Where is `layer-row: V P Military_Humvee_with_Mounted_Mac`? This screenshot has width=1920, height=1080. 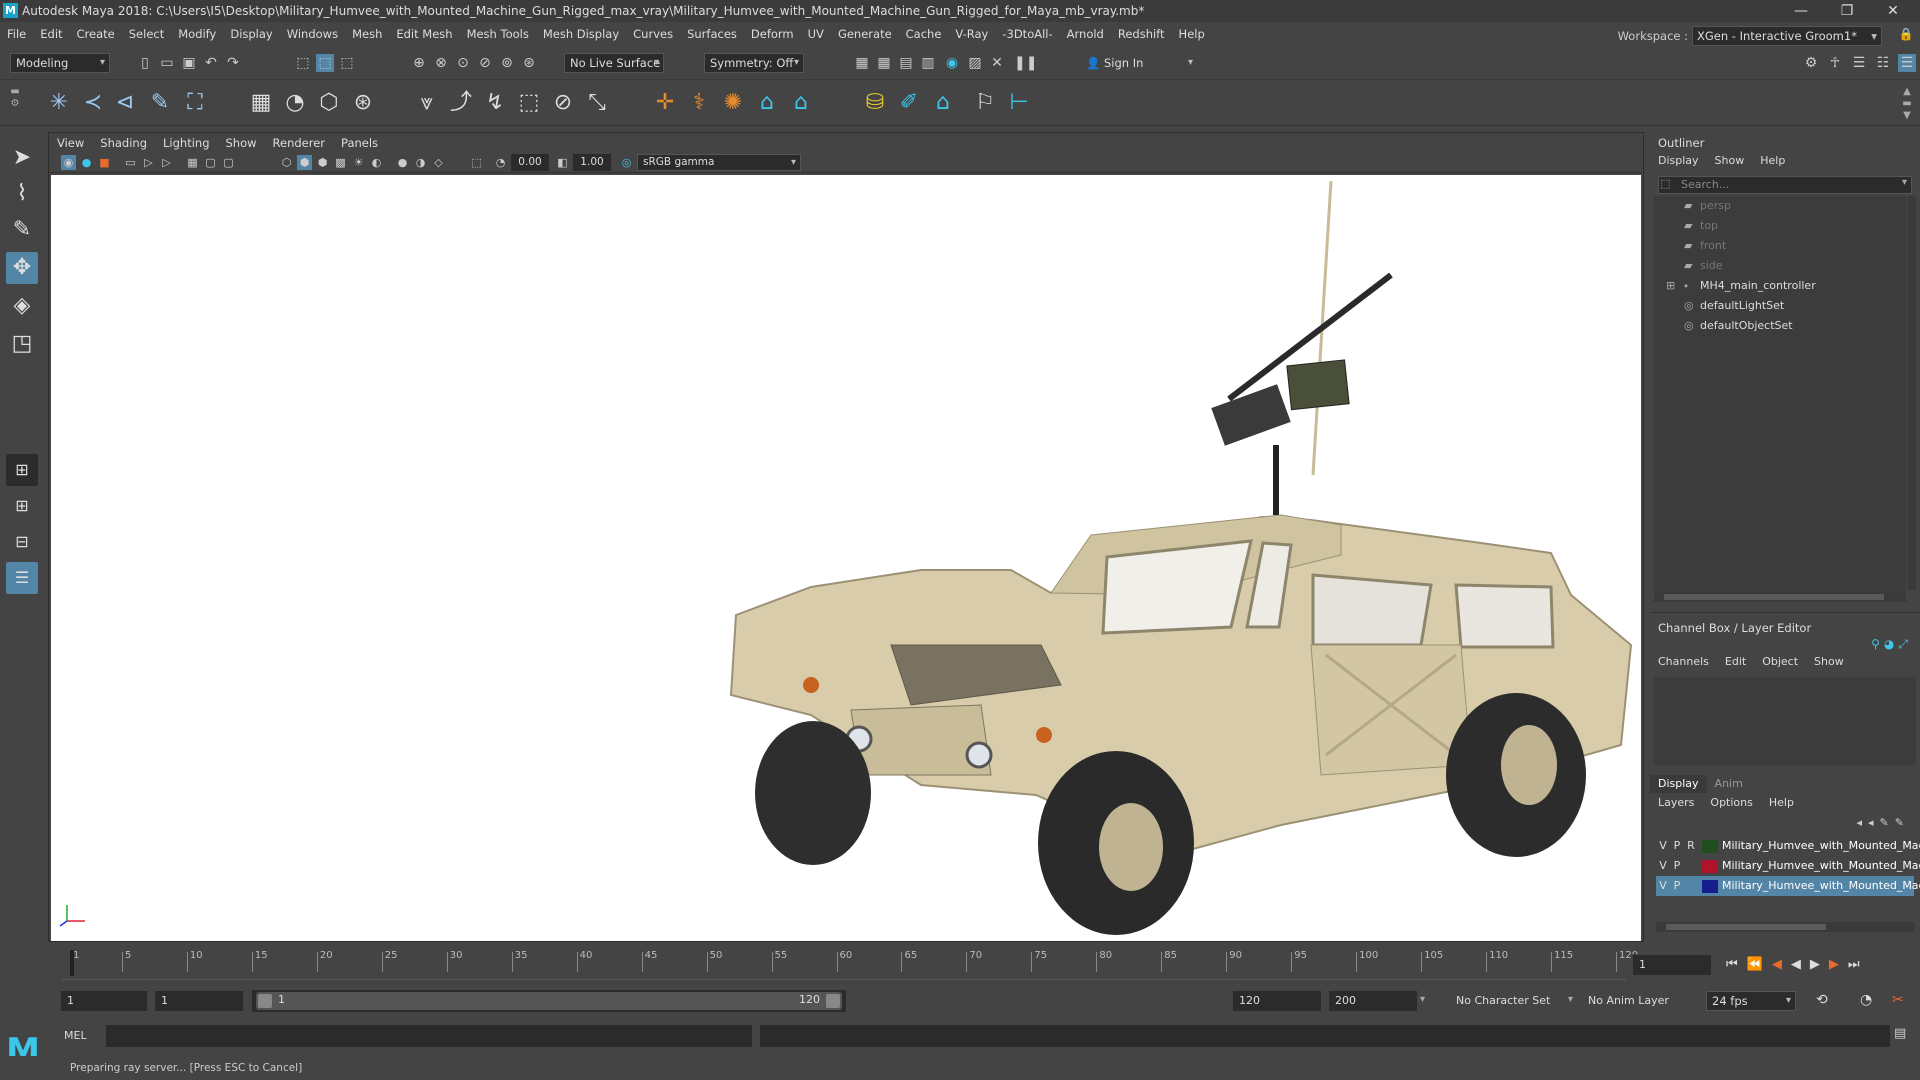 layer-row: V P Military_Humvee_with_Mounted_Mac is located at coordinates (1788, 886).